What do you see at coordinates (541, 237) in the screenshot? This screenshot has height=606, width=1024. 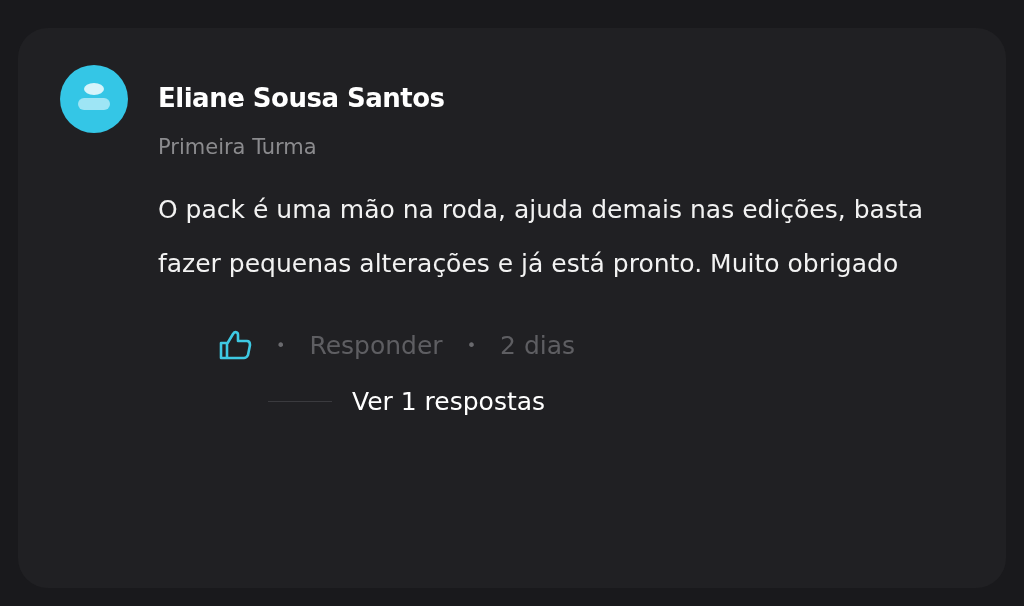 I see `comment-text: O pack é uma mão na roda, ajuda demais nas edições, basta fazer pequenas alterações e já está pronto. Muito obrigado` at bounding box center [541, 237].